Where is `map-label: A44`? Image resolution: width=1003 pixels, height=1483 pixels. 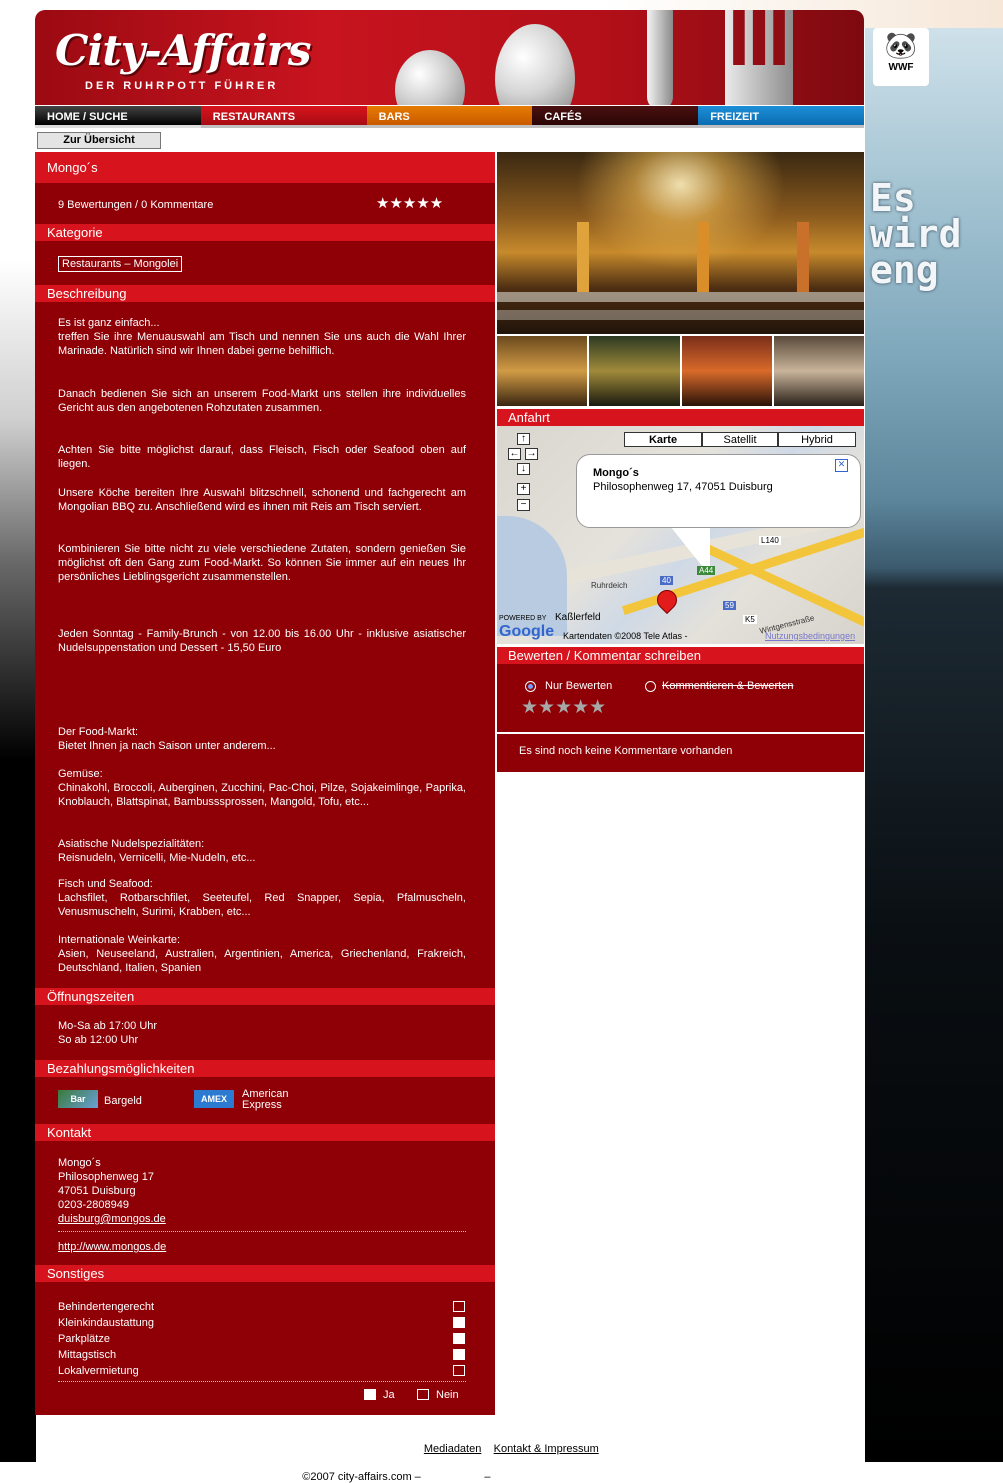 map-label: A44 is located at coordinates (706, 570).